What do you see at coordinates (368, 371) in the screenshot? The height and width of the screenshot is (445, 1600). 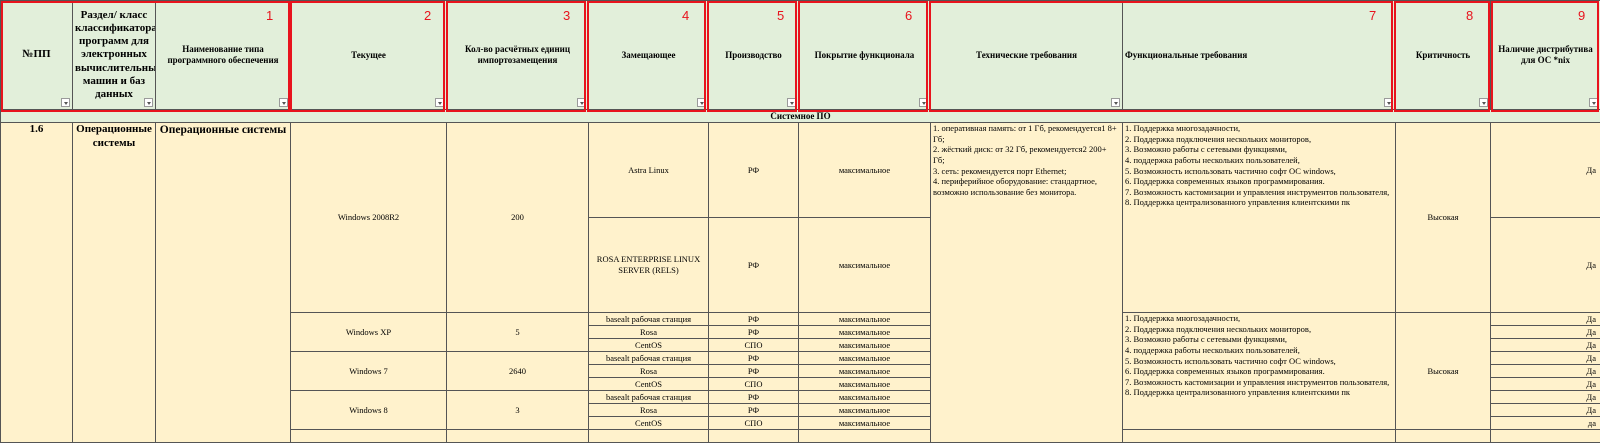 I see `cell-current: Windows 7` at bounding box center [368, 371].